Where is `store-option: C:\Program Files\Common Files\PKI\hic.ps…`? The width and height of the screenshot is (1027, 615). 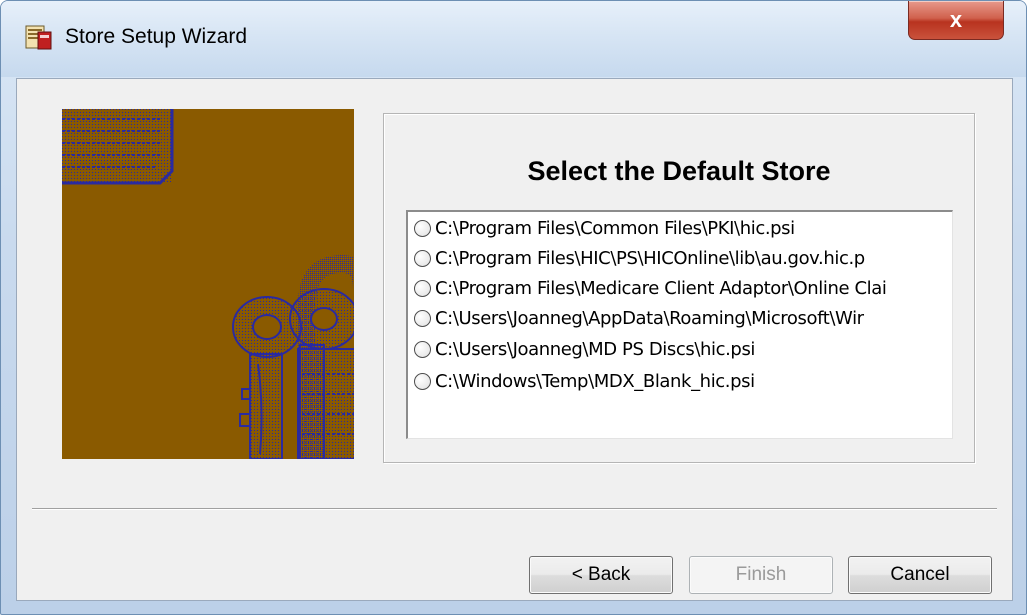
store-option: C:\Program Files\Common Files\PKI\hic.ps… is located at coordinates (683, 228).